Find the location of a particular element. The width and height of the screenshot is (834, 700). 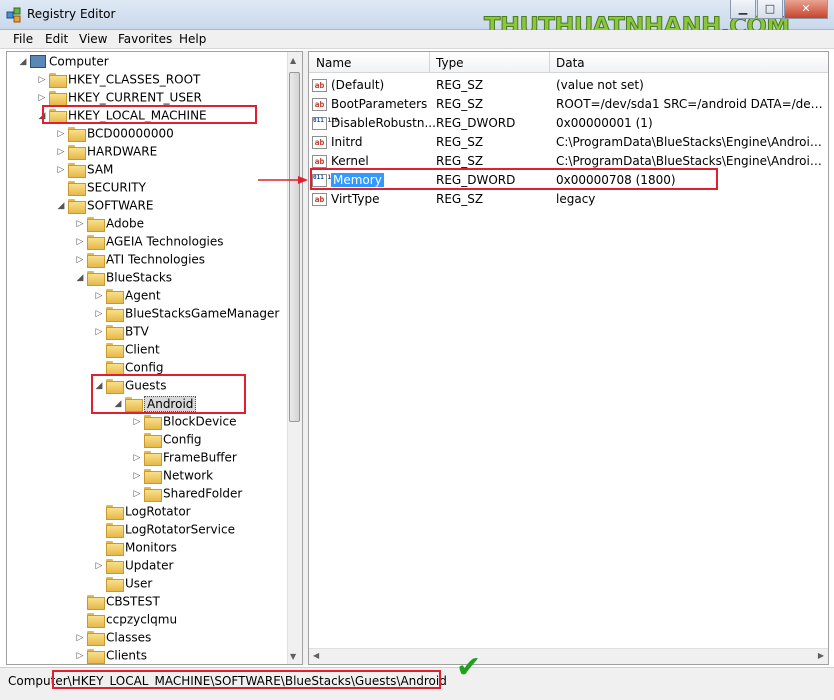

tree-item: ▷ Adobe is located at coordinates (109, 223).